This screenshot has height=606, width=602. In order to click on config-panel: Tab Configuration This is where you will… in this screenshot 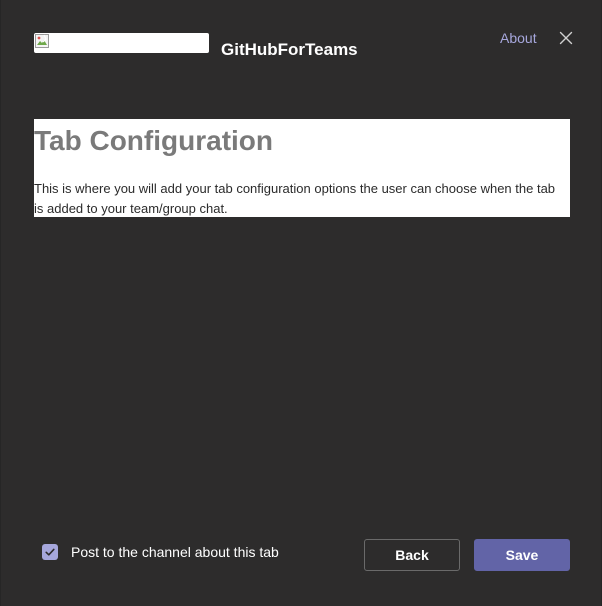, I will do `click(302, 168)`.